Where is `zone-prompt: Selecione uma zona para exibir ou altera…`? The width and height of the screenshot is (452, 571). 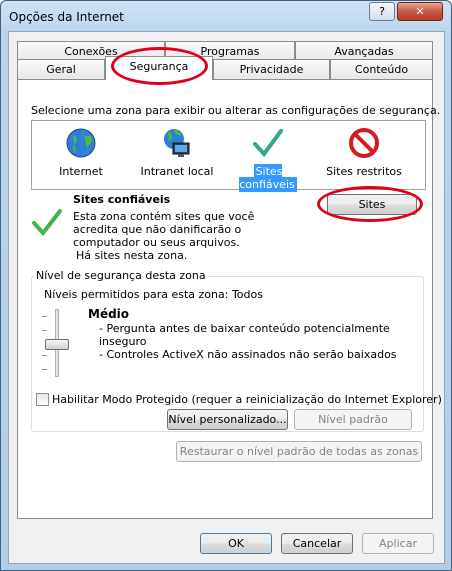
zone-prompt: Selecione uma zona para exibir ou altera… is located at coordinates (236, 110).